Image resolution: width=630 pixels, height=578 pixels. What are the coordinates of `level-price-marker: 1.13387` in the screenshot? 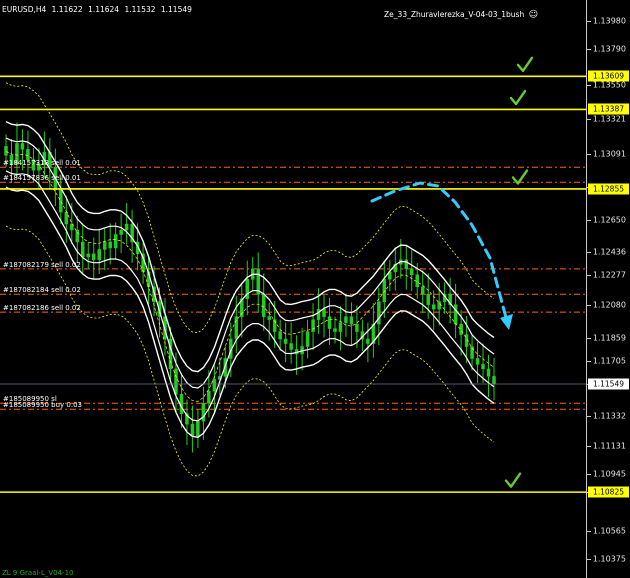 It's located at (608, 109).